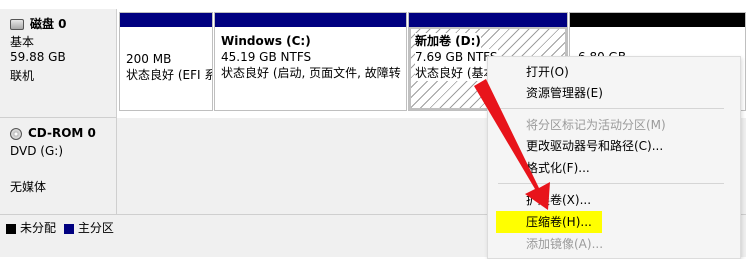 Image resolution: width=746 pixels, height=259 pixels. I want to click on red-arrow-icon, so click(512, 144).